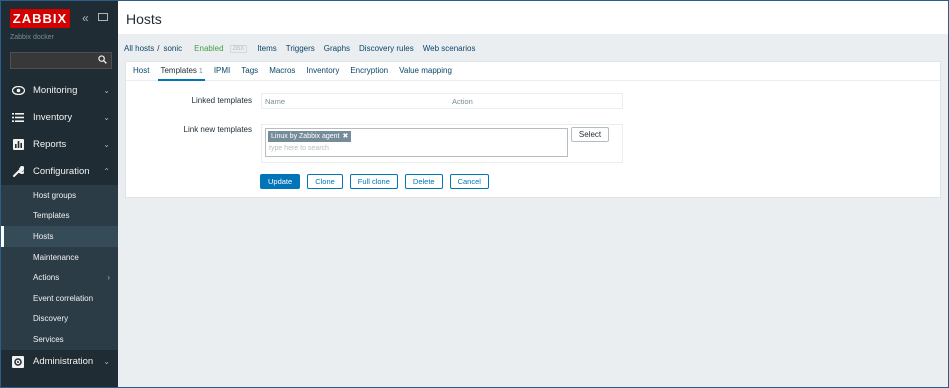 Image resolution: width=949 pixels, height=388 pixels. I want to click on gear-icon, so click(18, 362).